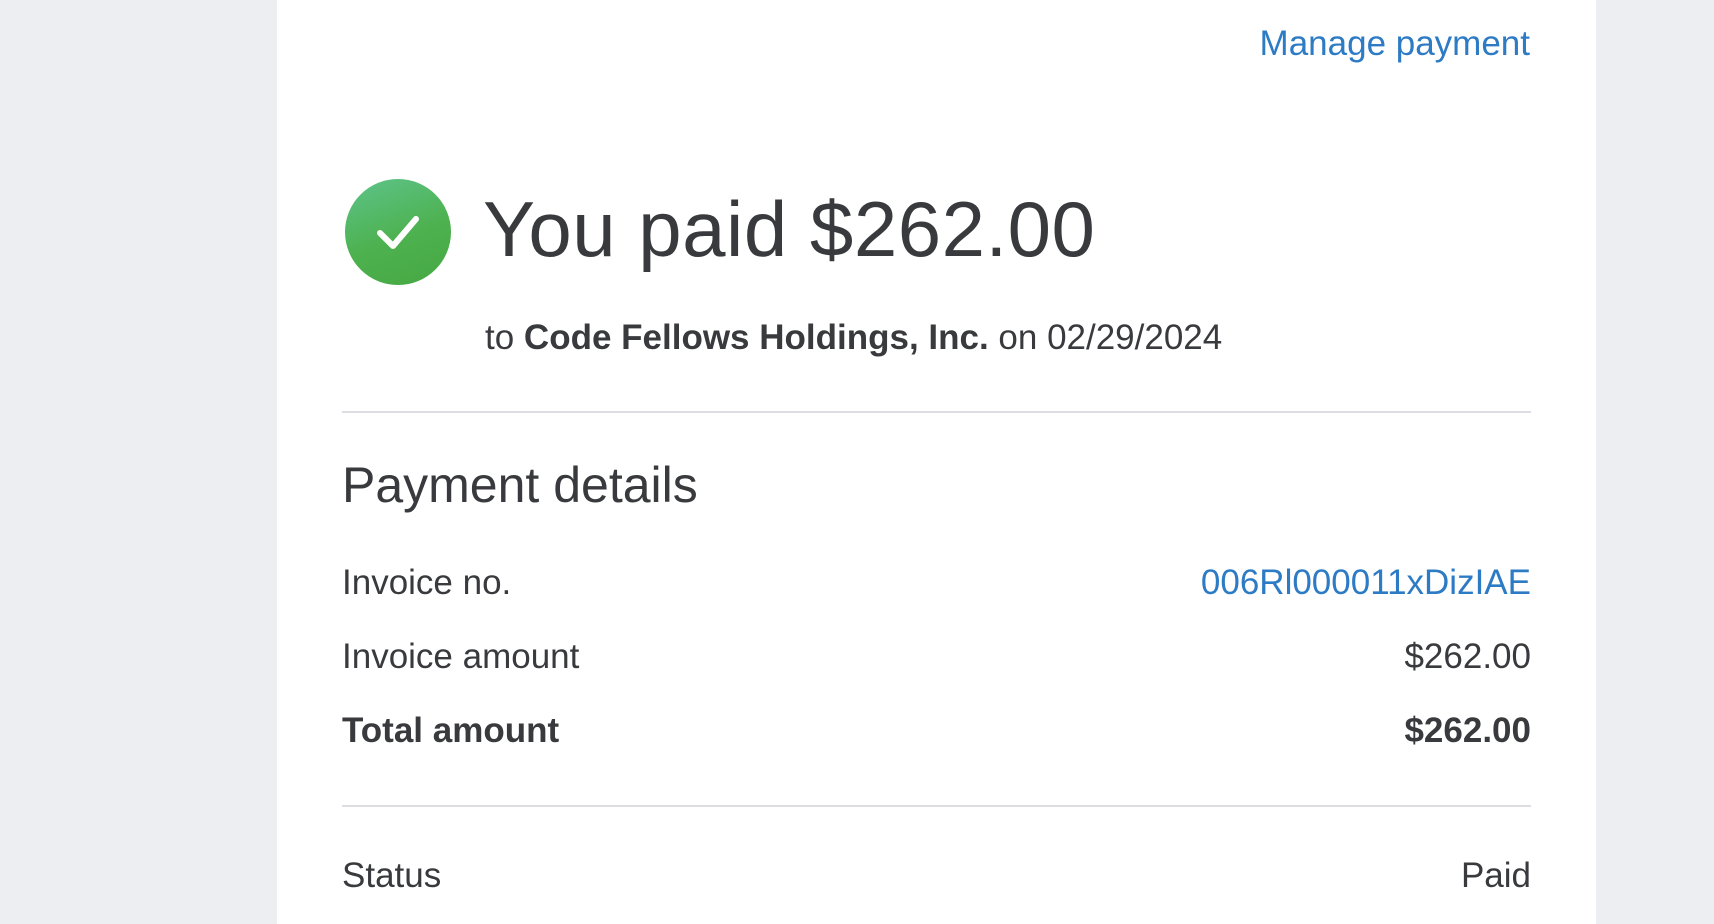 The height and width of the screenshot is (924, 1714). Describe the element at coordinates (1467, 730) in the screenshot. I see `total-amount-value: $262.00` at that location.